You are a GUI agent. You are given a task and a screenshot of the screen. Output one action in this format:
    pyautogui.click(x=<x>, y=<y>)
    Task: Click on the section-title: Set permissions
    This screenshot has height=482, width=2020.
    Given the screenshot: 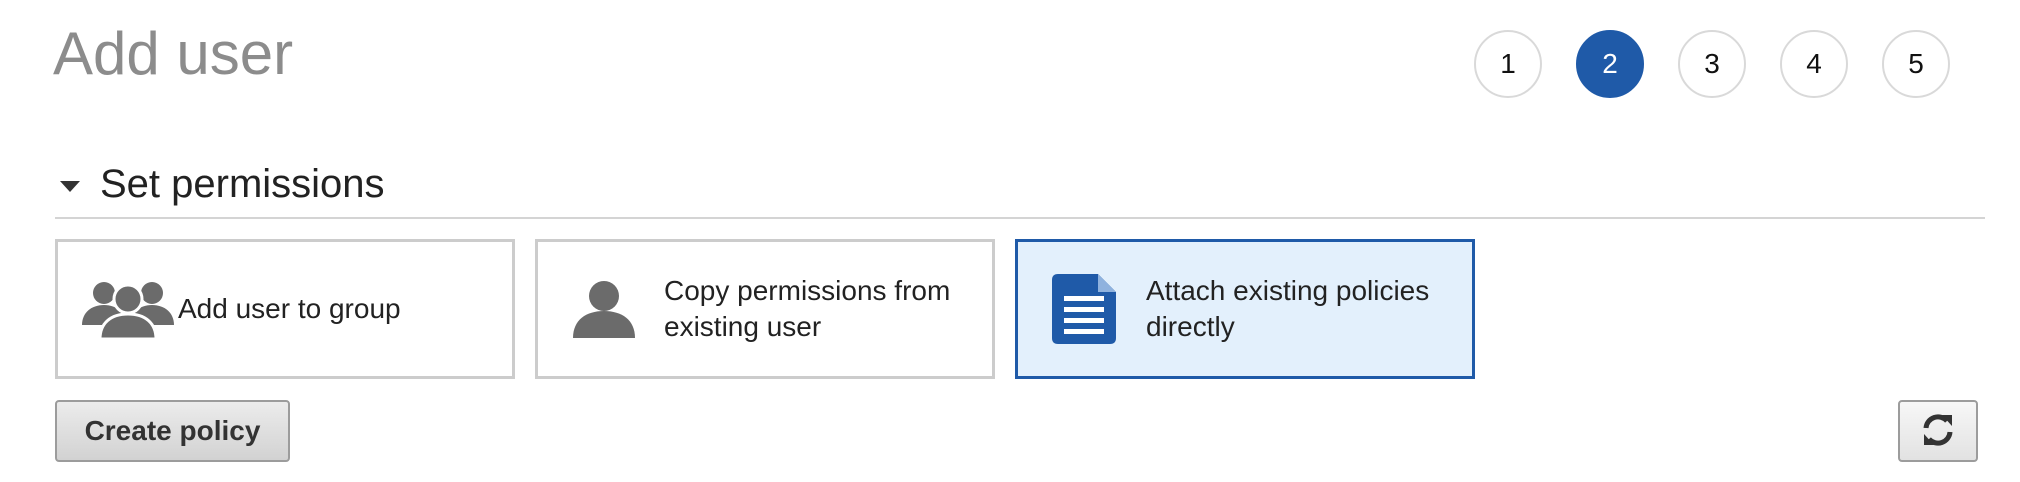 What is the action you would take?
    pyautogui.click(x=242, y=184)
    